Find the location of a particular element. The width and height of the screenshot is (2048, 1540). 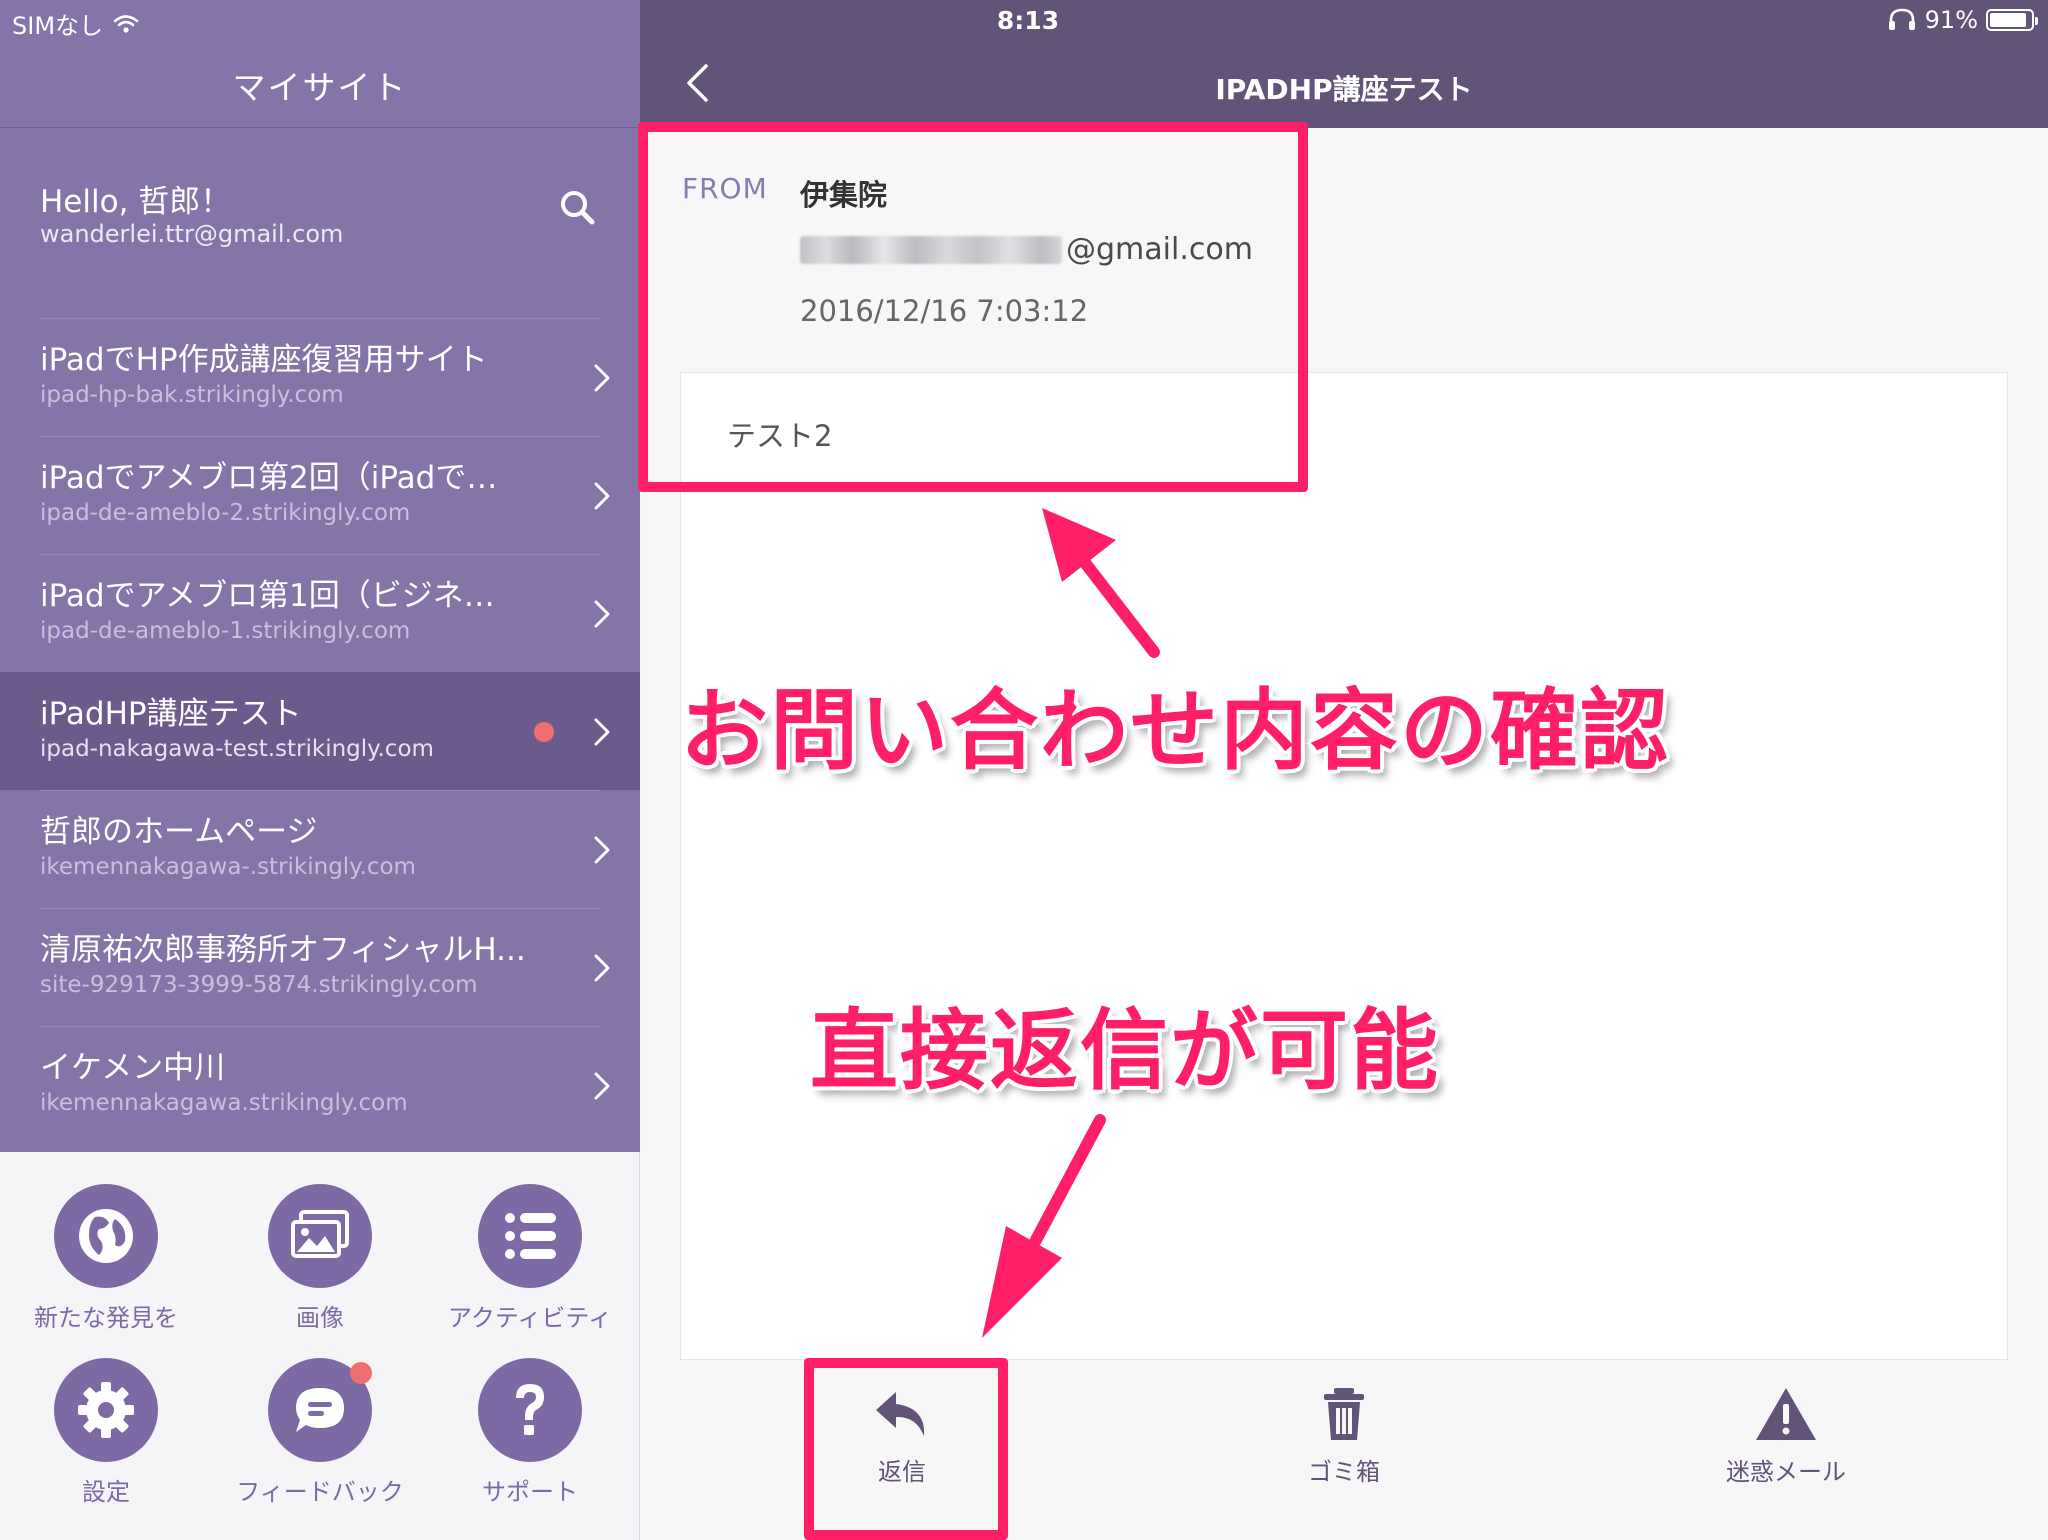

annotation-confirm-text: お問い合わせ内容の確認 is located at coordinates (1175, 730).